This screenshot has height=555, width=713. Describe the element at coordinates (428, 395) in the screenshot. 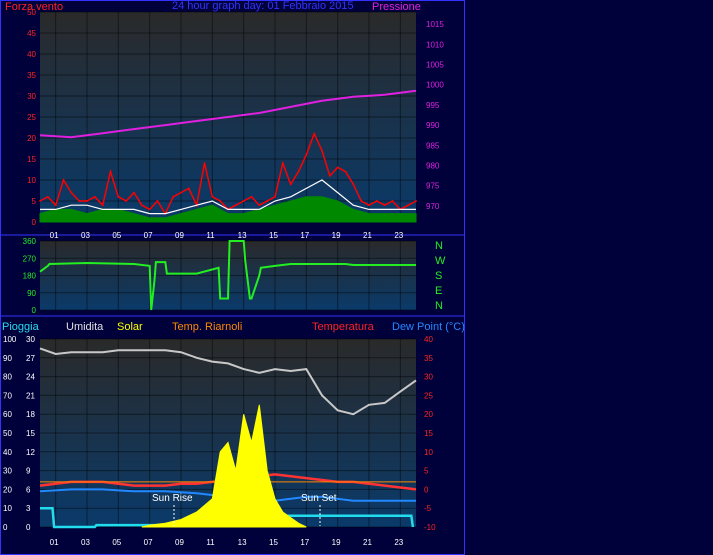

I see `temp-y-tick-label: 25` at that location.